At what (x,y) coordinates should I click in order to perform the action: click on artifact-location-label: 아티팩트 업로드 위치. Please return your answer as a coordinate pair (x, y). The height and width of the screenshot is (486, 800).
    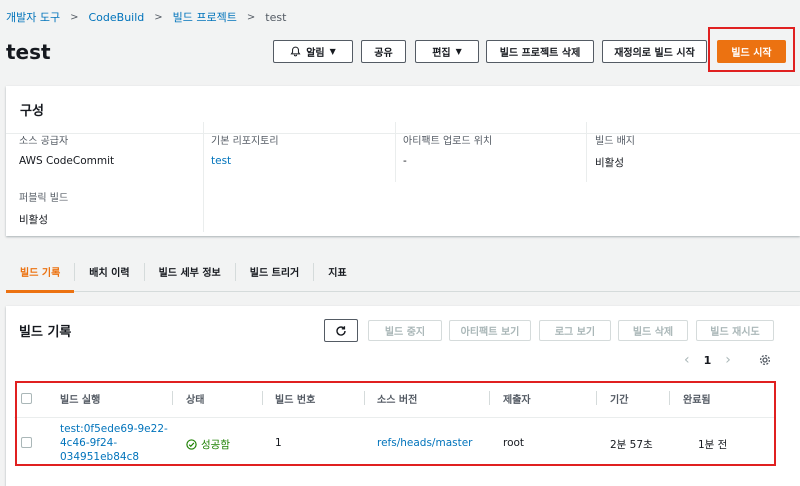
    Looking at the image, I should click on (448, 141).